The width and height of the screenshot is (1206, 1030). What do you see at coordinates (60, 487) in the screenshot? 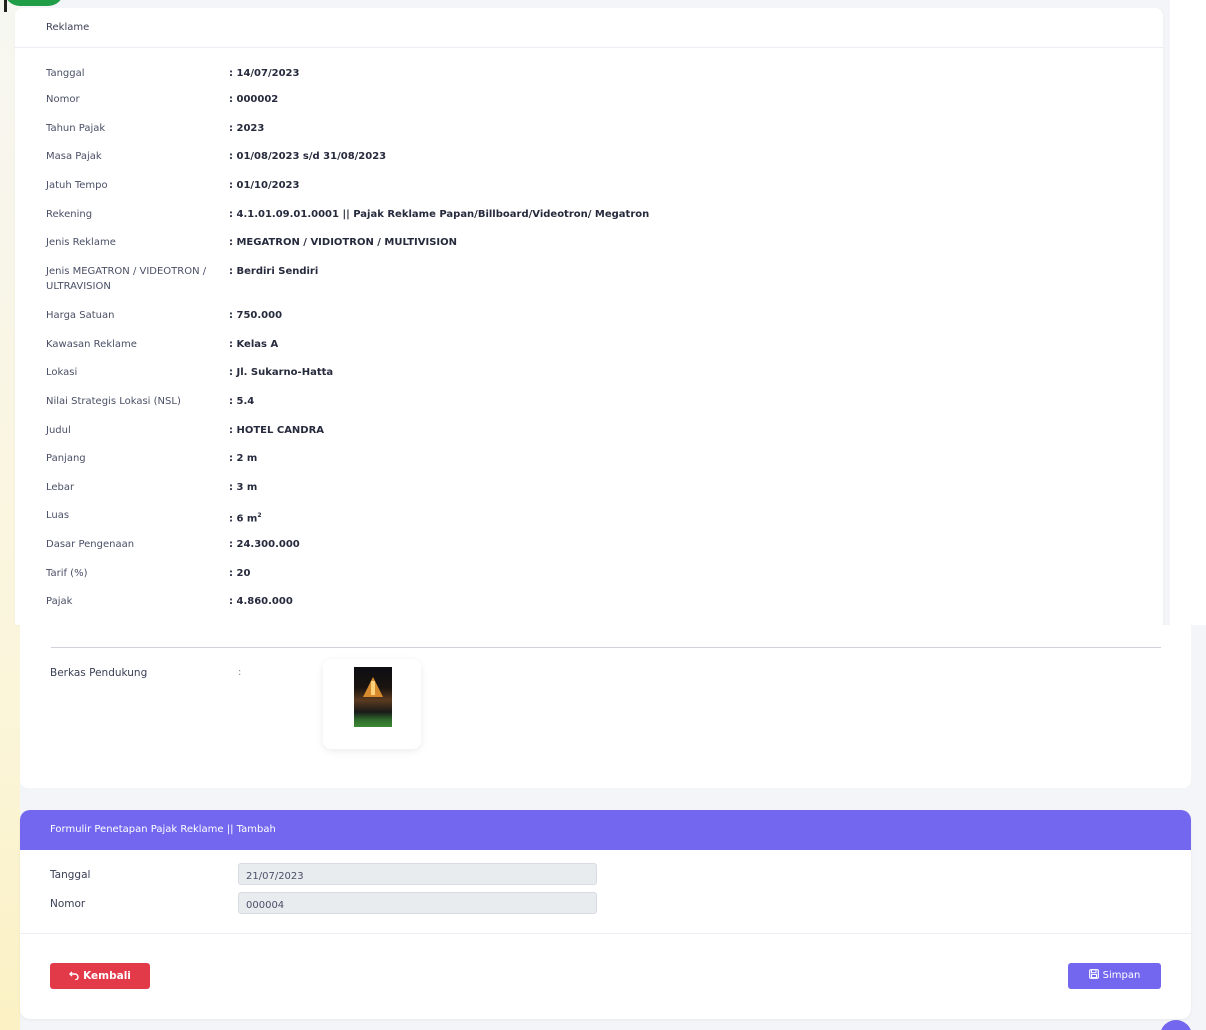
I see `info-label: Lebar` at bounding box center [60, 487].